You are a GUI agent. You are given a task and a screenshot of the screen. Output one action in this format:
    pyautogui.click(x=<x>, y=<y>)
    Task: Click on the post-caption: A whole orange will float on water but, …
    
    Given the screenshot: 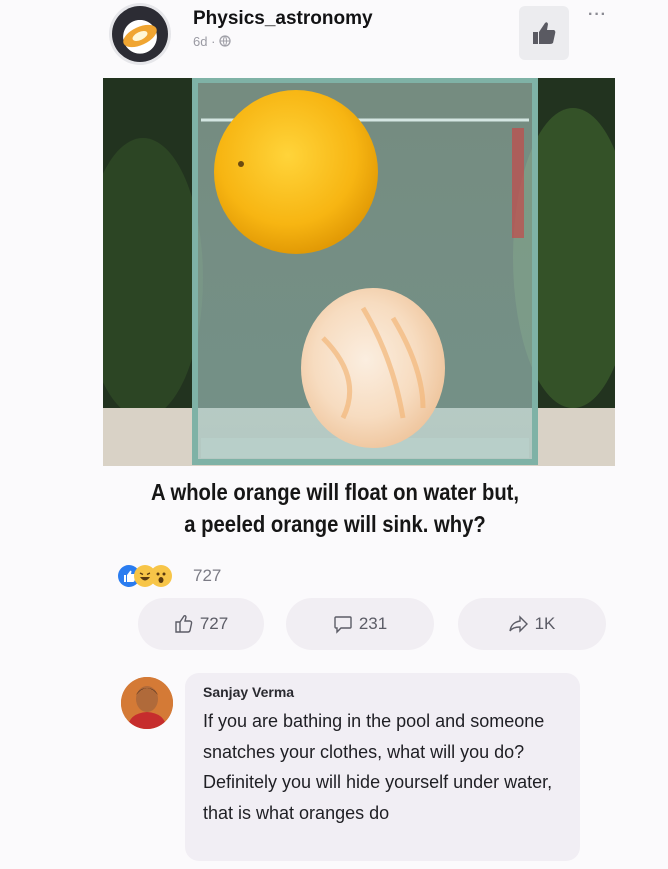 What is the action you would take?
    pyautogui.click(x=335, y=508)
    